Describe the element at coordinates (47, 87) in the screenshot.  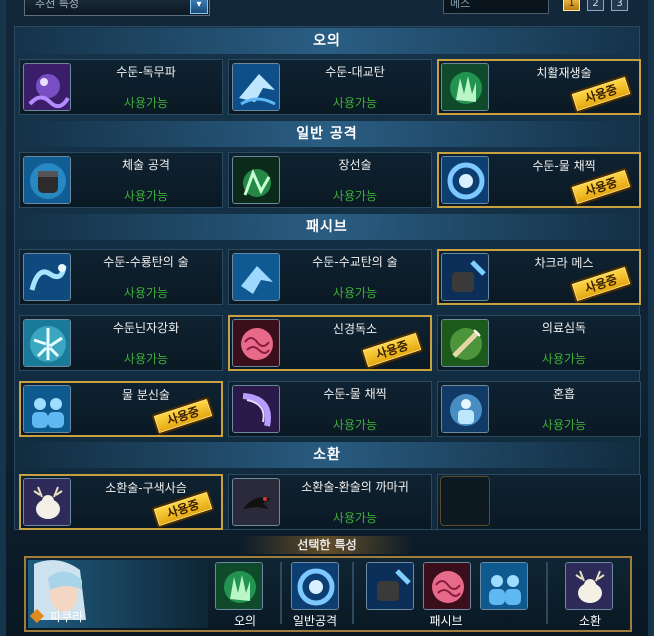
I see `wave-yin-yang-icon` at that location.